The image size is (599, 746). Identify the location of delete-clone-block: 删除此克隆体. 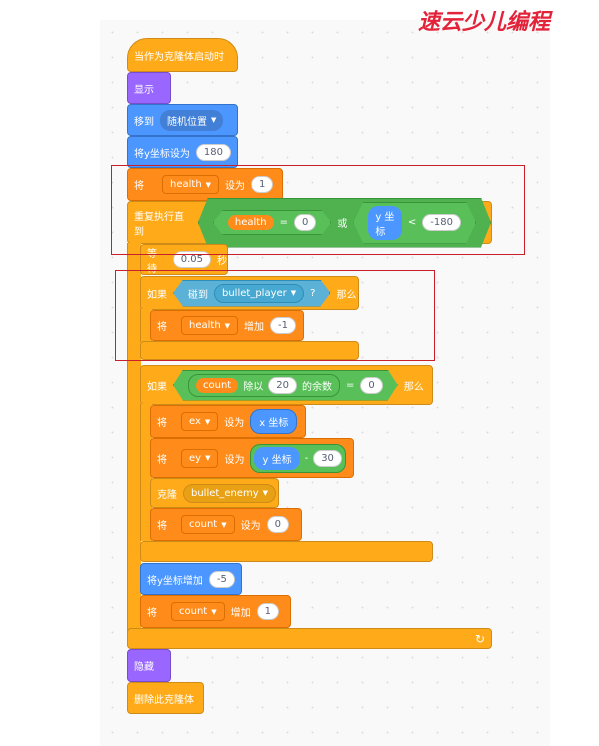
(165, 698).